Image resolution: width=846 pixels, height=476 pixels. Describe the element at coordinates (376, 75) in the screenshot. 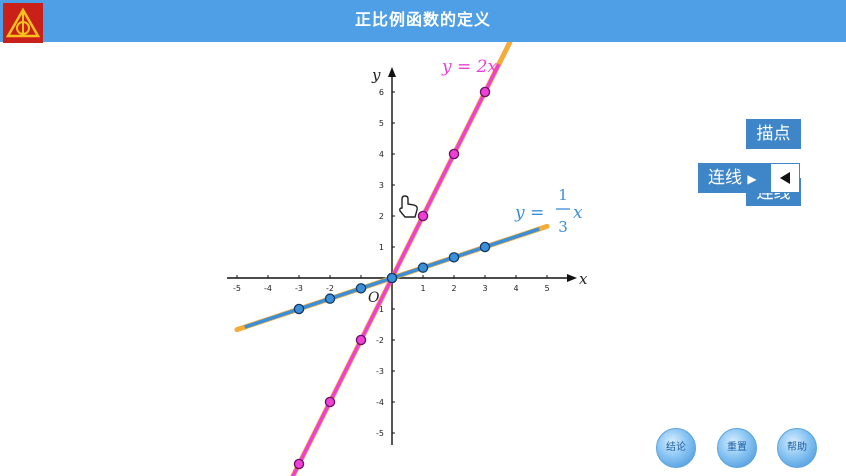

I see `y-axis-label: y` at that location.